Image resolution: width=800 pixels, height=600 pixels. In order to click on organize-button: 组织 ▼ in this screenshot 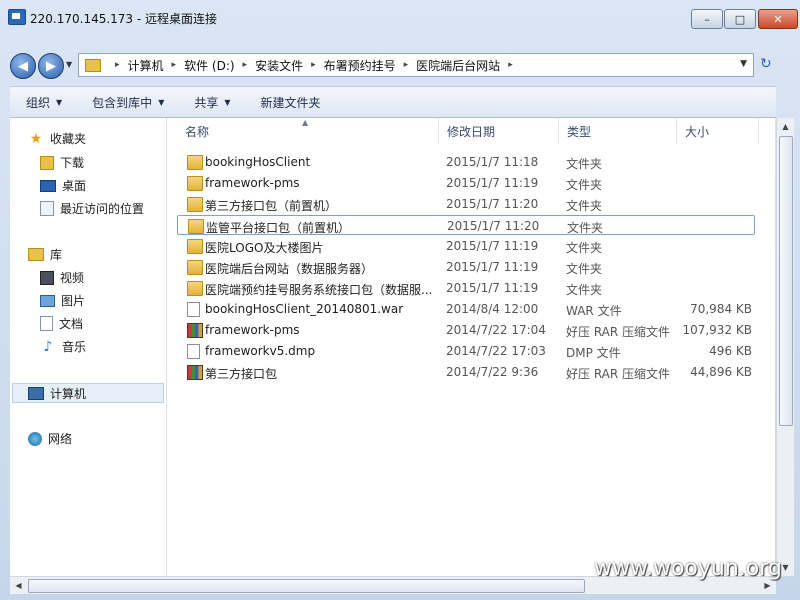, I will do `click(44, 102)`.